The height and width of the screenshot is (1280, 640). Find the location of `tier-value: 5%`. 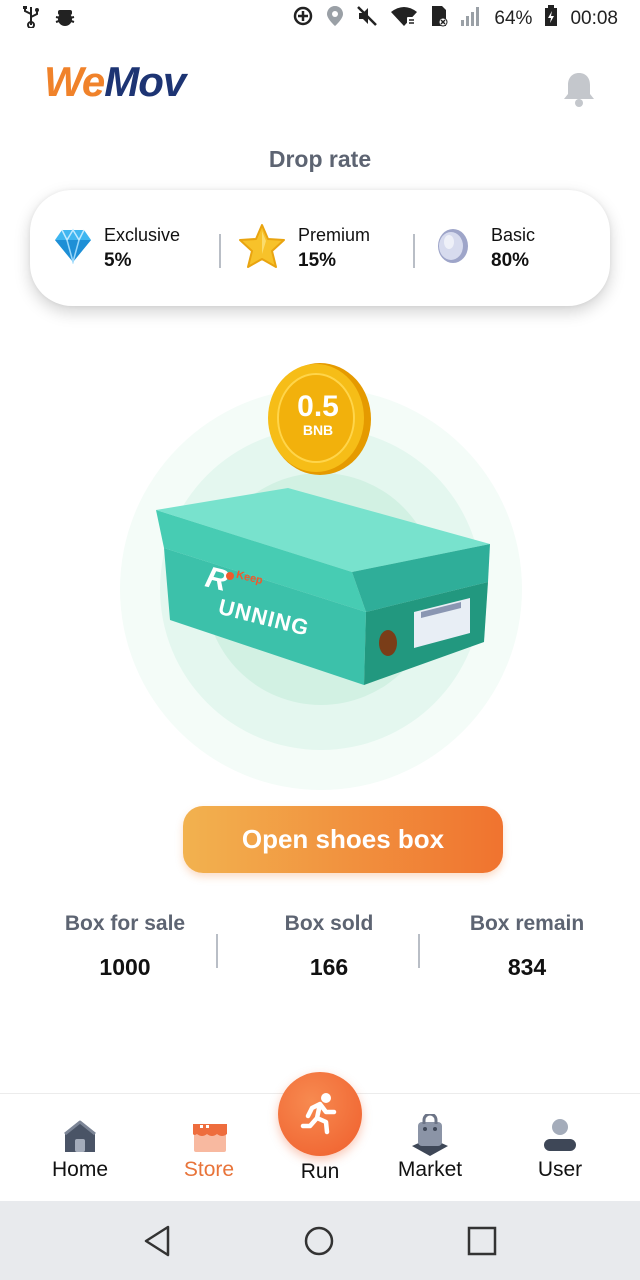

tier-value: 5% is located at coordinates (118, 260).